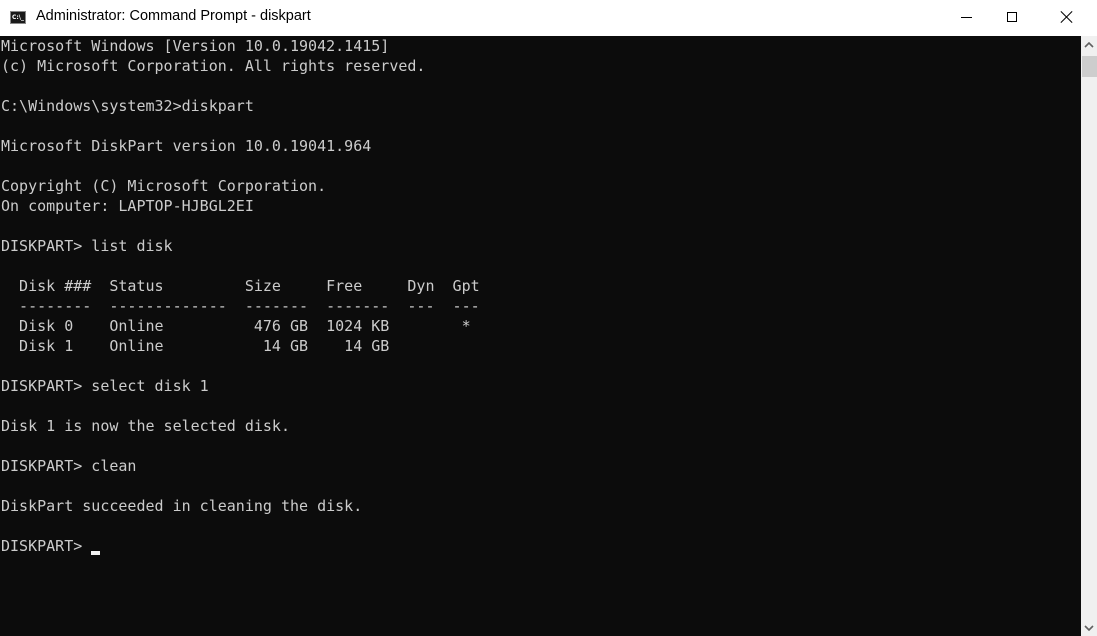 This screenshot has height=636, width=1097. I want to click on scroll-down-button, so click(1089, 627).